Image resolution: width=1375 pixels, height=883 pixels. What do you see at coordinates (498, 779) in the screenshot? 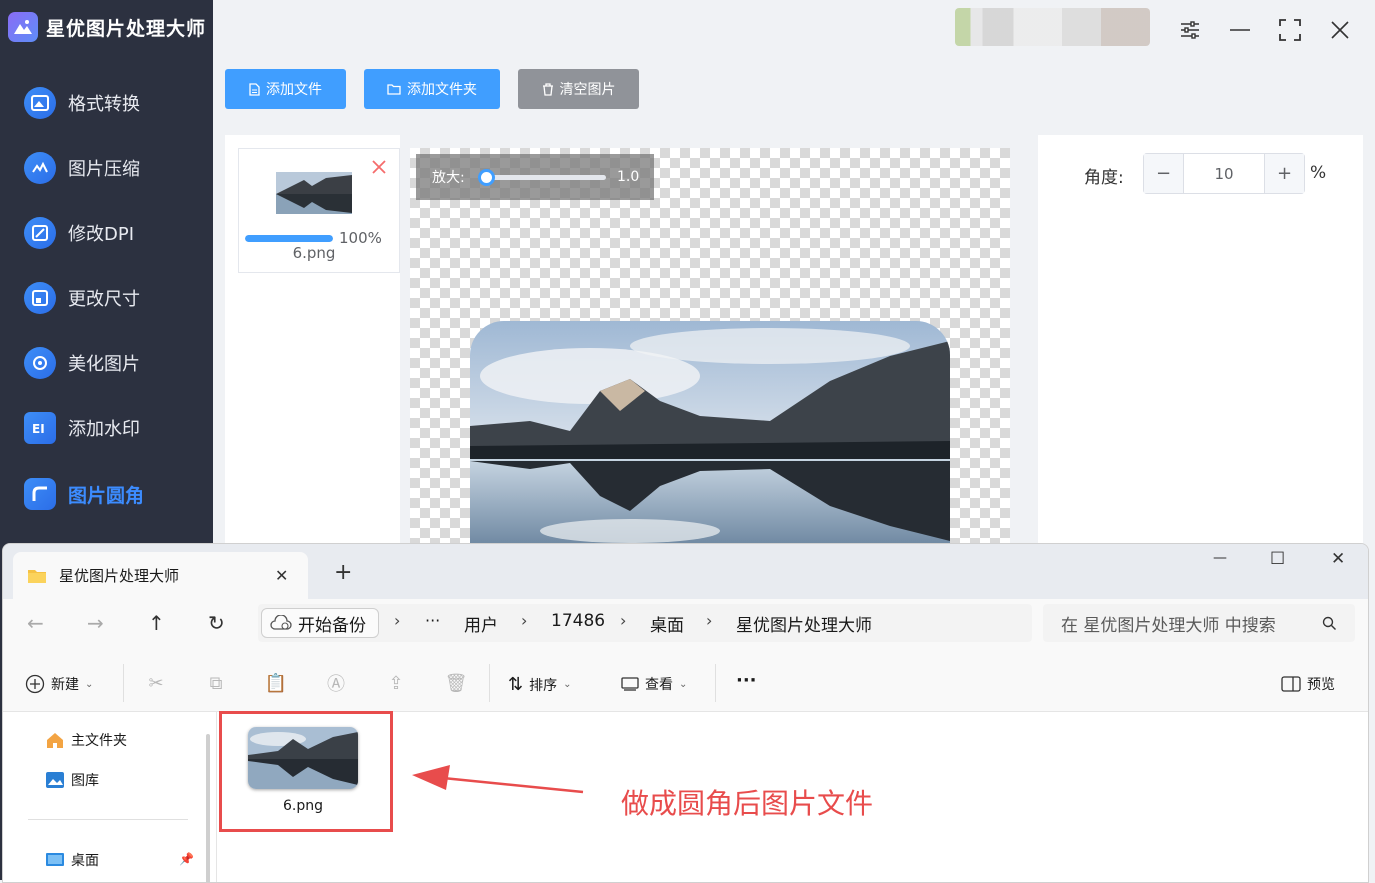
I see `annotation-arrow` at bounding box center [498, 779].